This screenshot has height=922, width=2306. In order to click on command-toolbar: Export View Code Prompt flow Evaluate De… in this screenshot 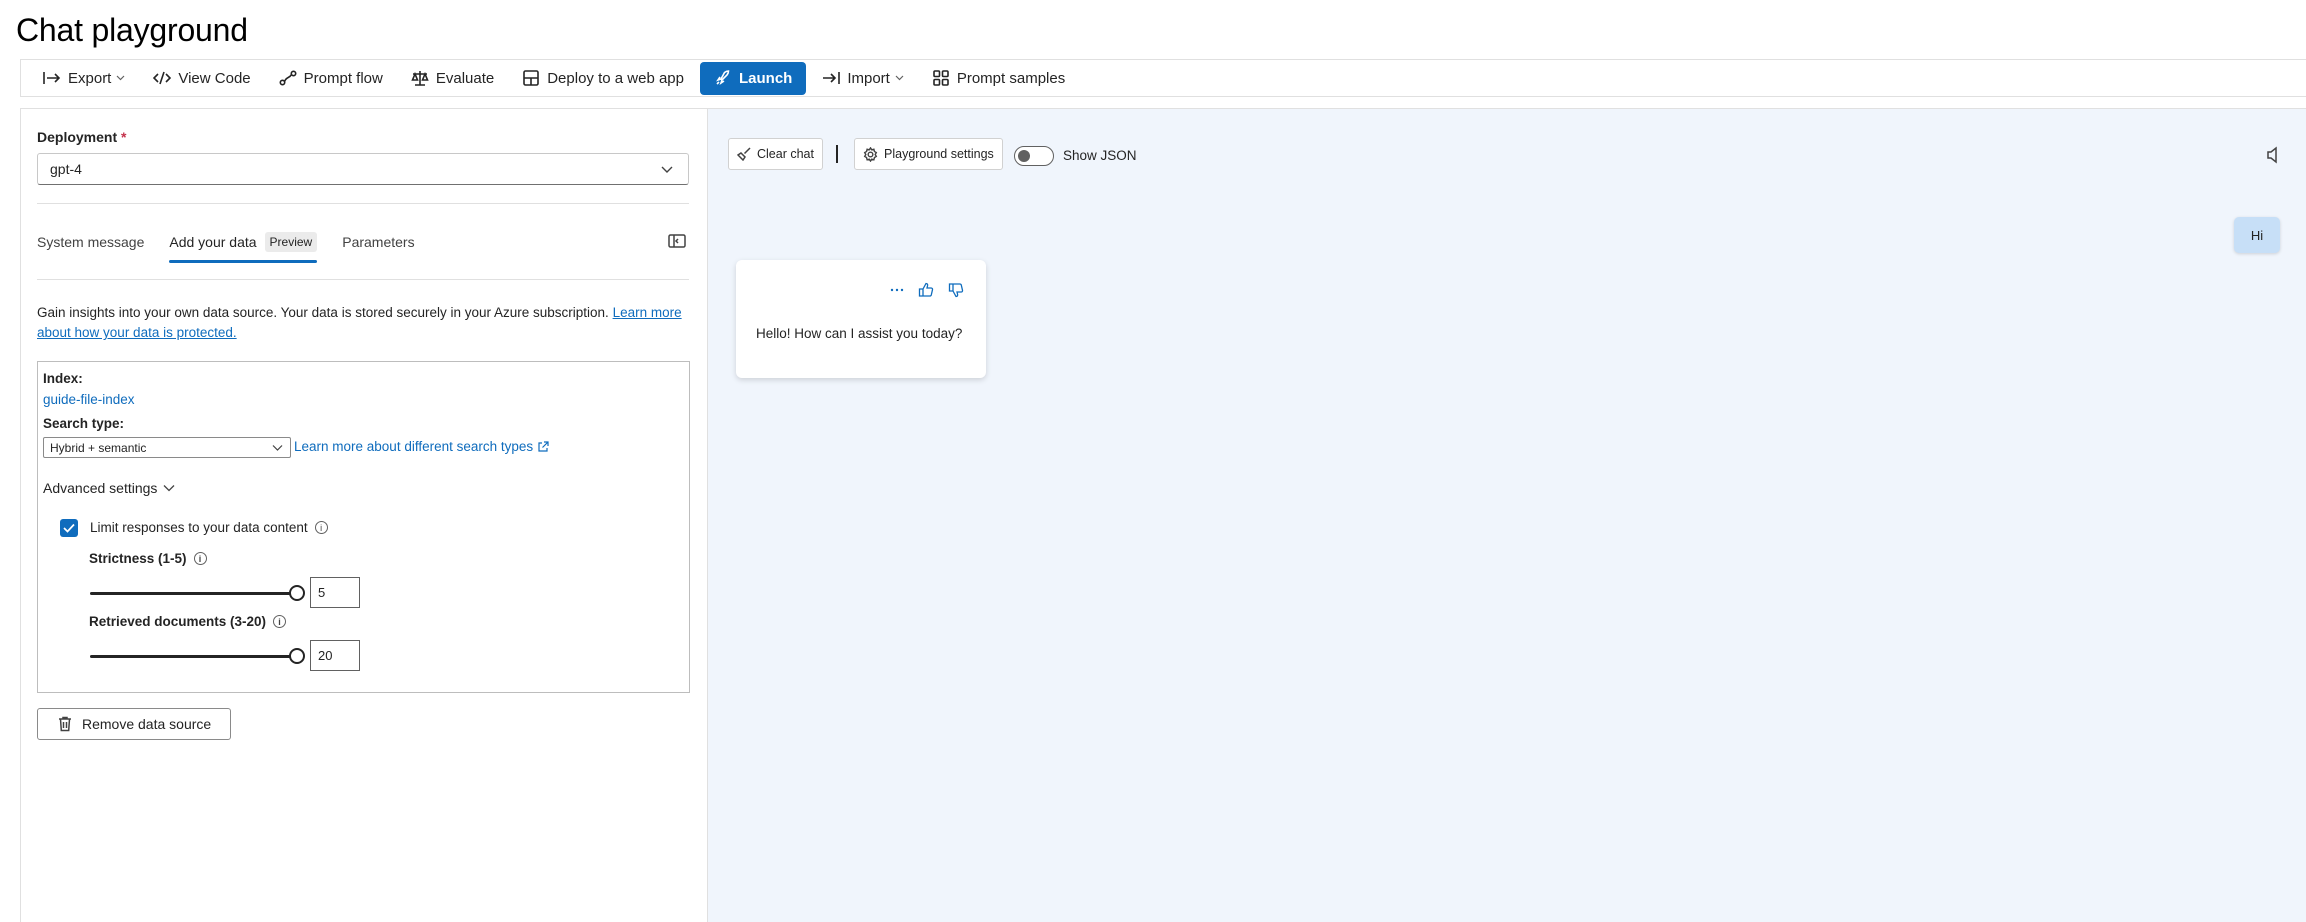, I will do `click(1163, 78)`.